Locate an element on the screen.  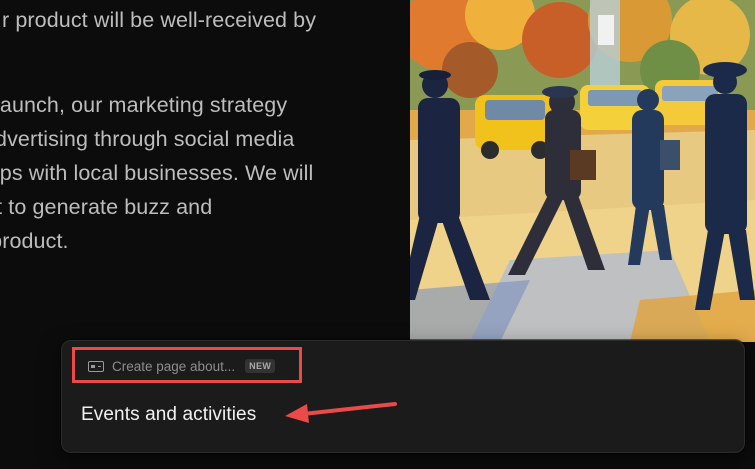
create-page-option: Create page about... NEW is located at coordinates (189, 366).